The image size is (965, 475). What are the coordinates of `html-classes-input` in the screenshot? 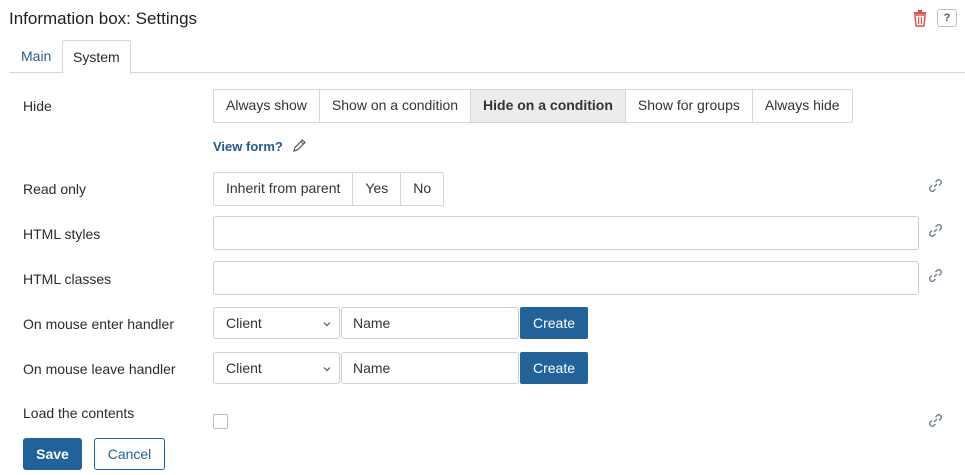 It's located at (566, 278).